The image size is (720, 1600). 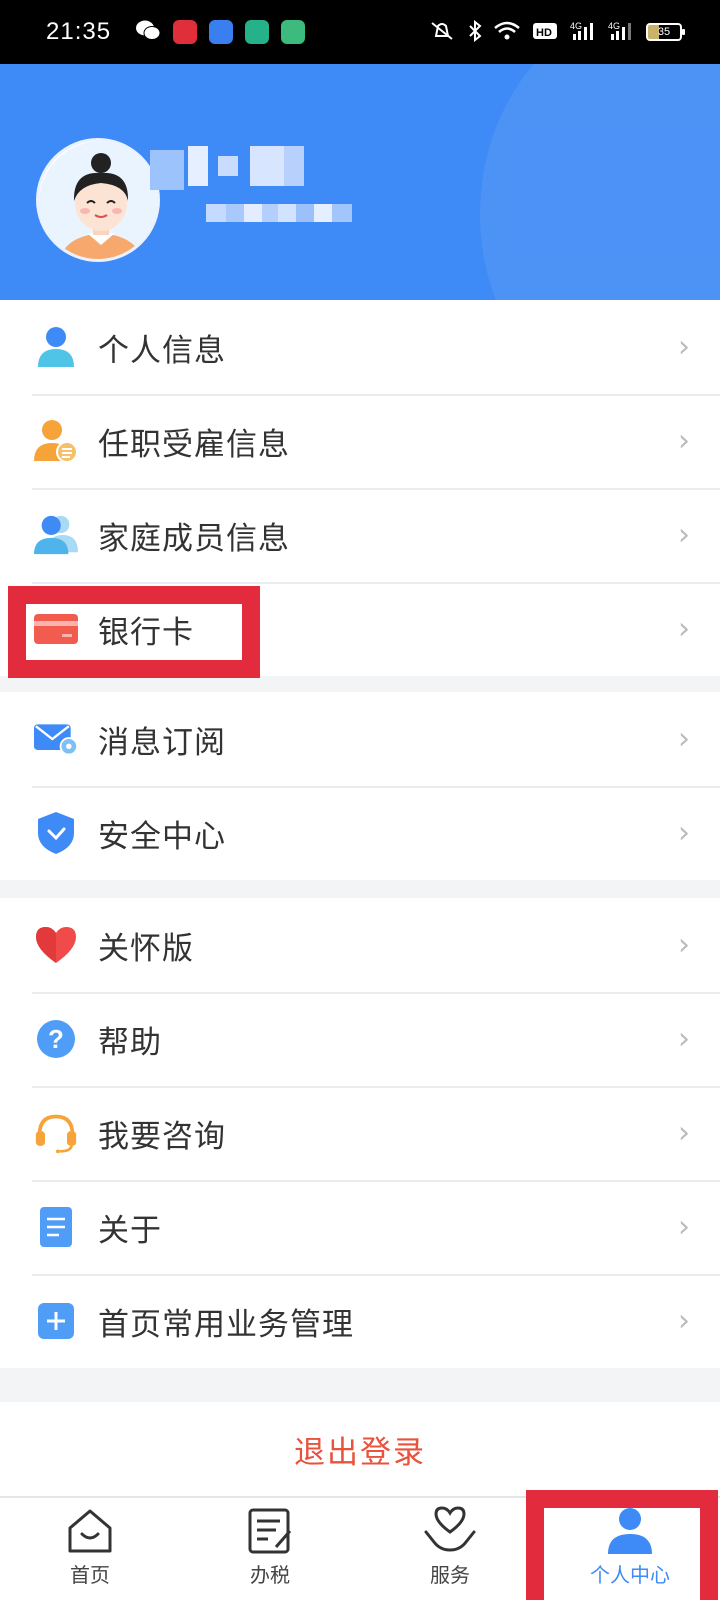 I want to click on headset-icon, so click(x=56, y=1133).